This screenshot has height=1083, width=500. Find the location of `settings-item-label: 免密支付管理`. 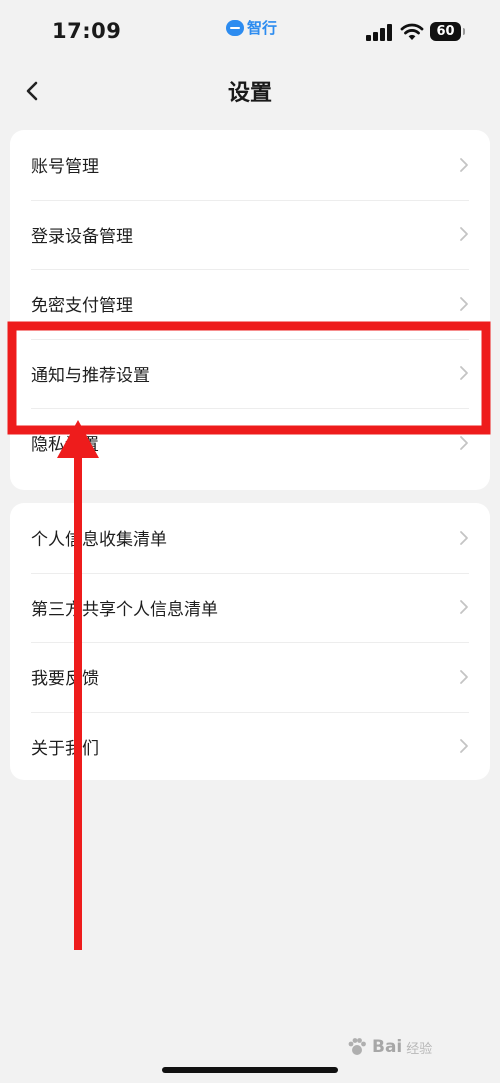

settings-item-label: 免密支付管理 is located at coordinates (82, 306).